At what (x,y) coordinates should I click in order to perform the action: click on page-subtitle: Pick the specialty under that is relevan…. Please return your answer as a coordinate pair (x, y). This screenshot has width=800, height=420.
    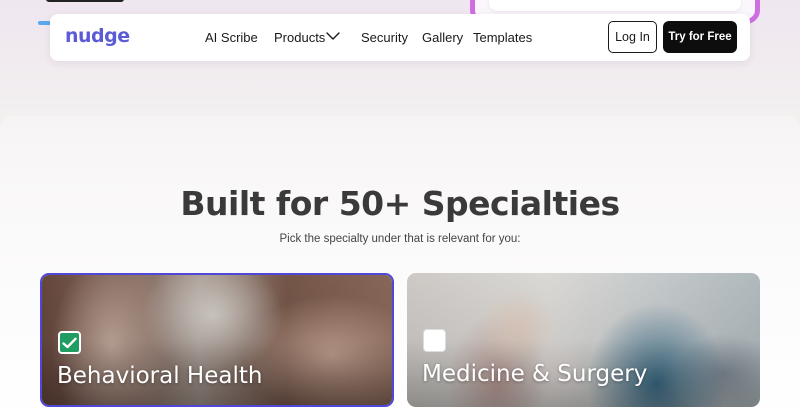
    Looking at the image, I should click on (400, 239).